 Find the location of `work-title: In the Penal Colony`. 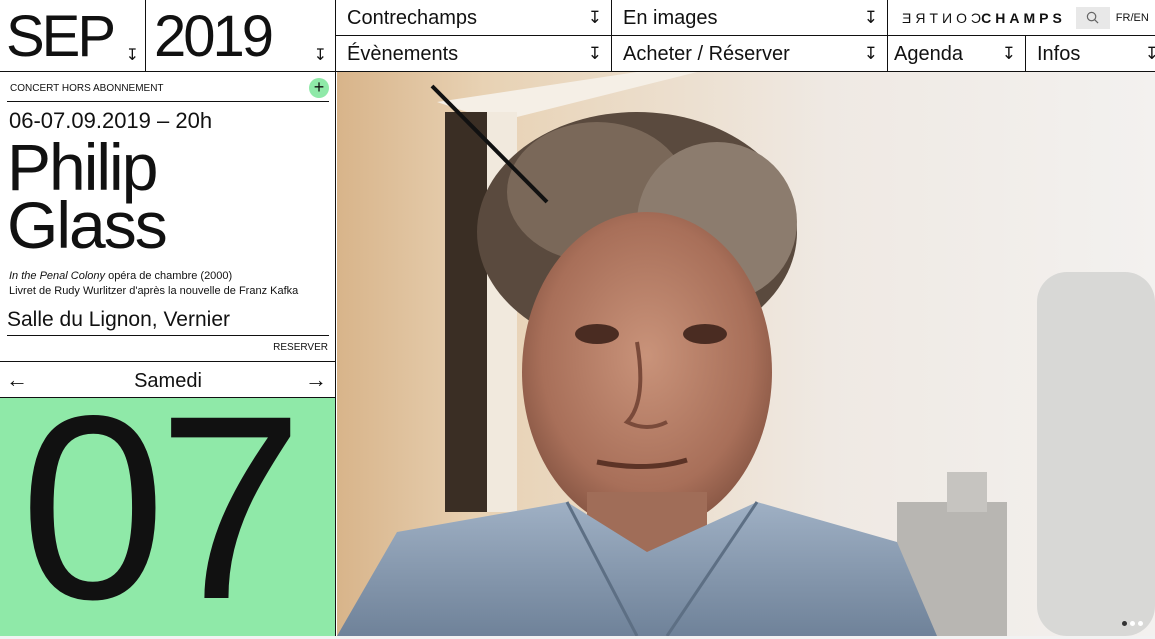

work-title: In the Penal Colony is located at coordinates (57, 276).